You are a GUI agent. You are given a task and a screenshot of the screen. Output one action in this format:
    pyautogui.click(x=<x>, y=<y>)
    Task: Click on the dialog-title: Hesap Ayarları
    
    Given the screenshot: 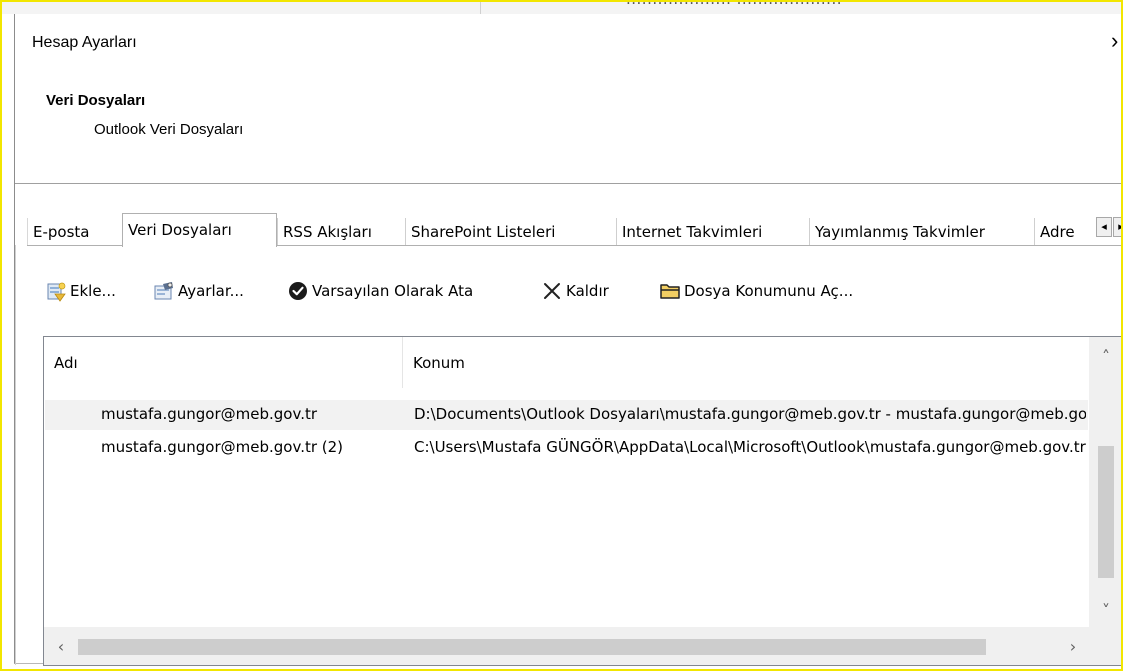 What is the action you would take?
    pyautogui.click(x=84, y=42)
    